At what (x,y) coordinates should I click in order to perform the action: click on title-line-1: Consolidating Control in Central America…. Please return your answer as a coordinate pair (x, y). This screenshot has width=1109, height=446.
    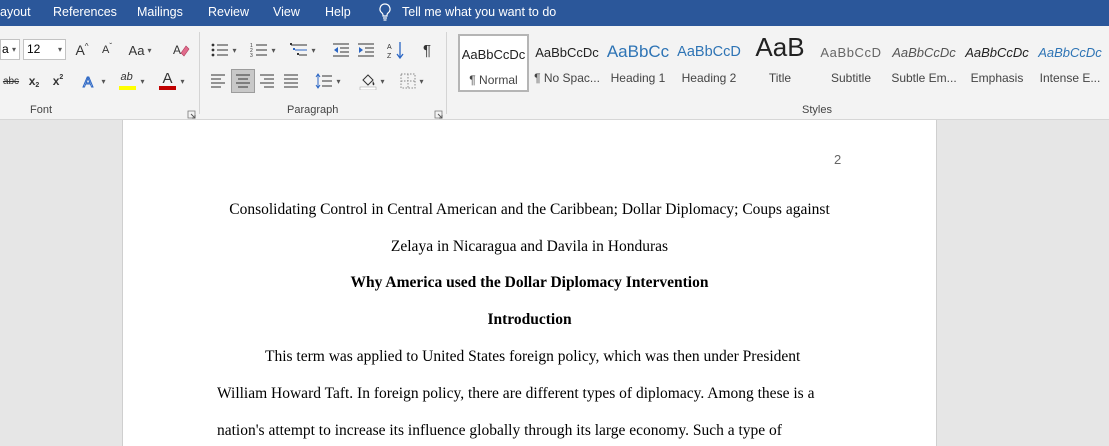
    Looking at the image, I should click on (529, 209).